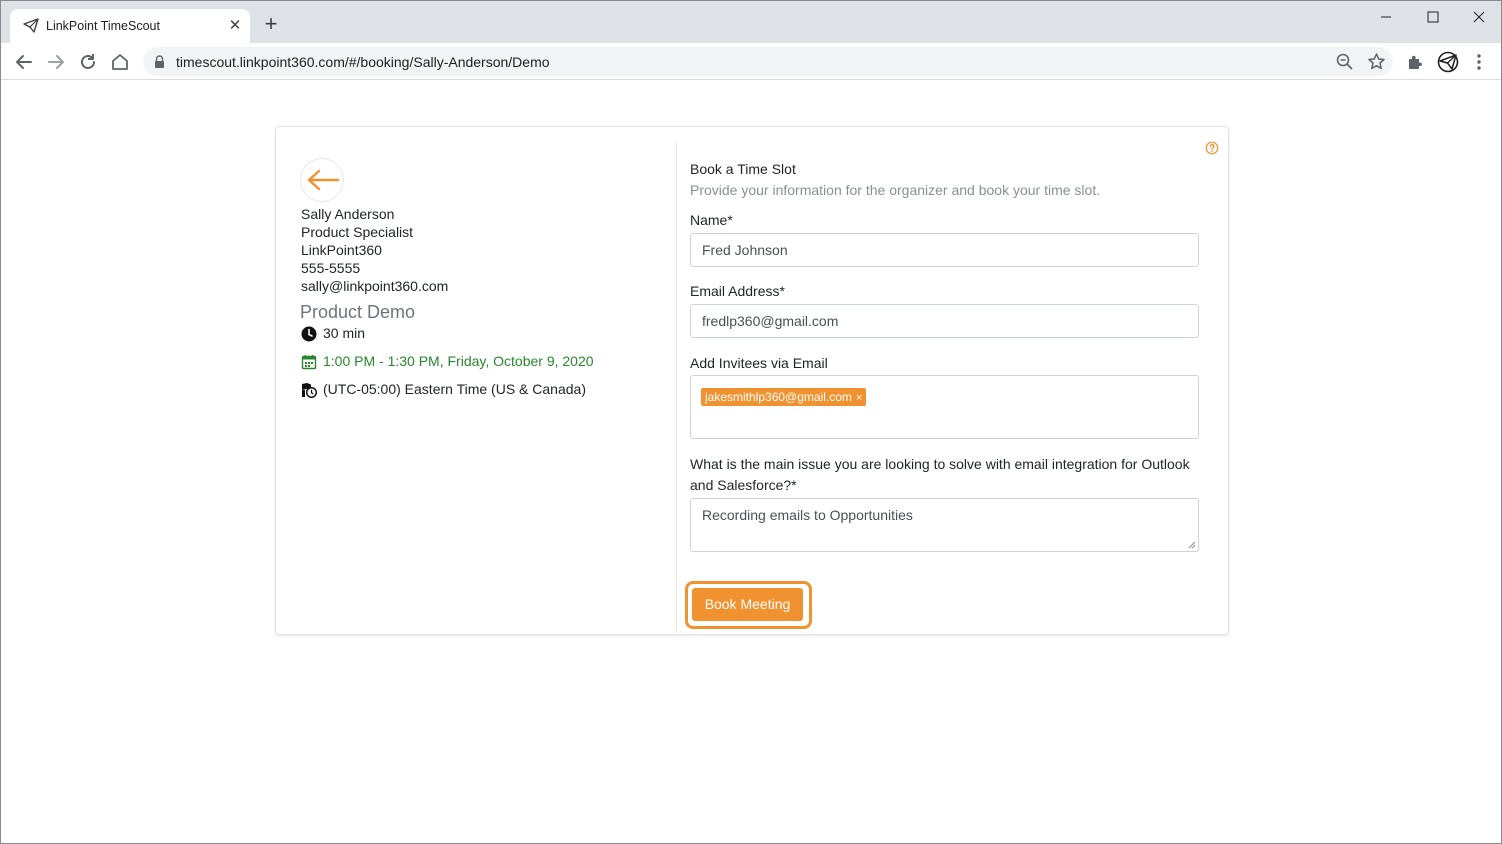 The image size is (1502, 844). What do you see at coordinates (309, 390) in the screenshot?
I see `globe-clock-icon` at bounding box center [309, 390].